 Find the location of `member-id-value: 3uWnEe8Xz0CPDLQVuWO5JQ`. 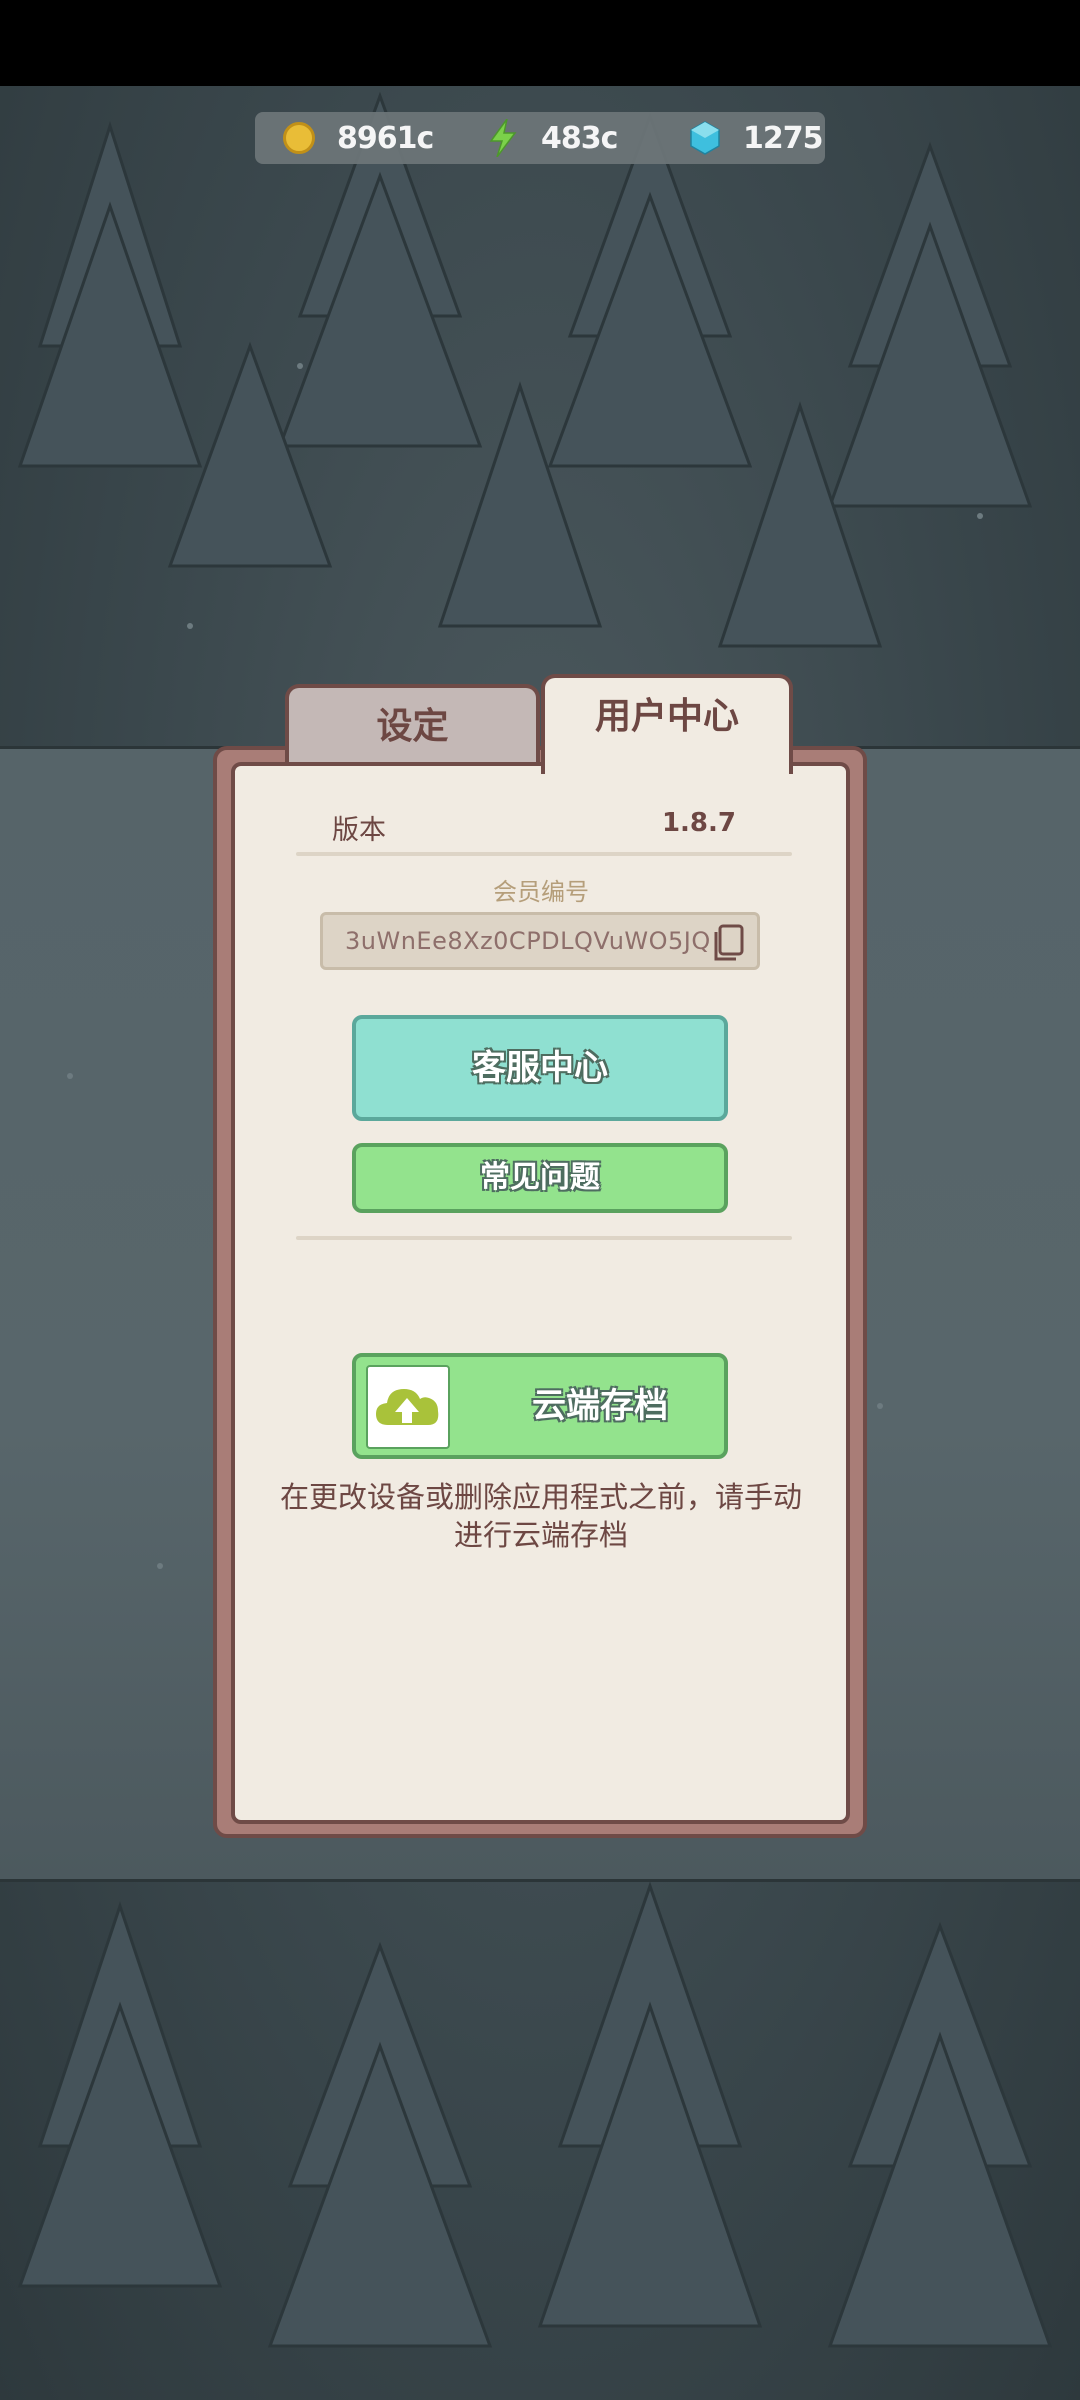

member-id-value: 3uWnEe8Xz0CPDLQVuWO5JQ is located at coordinates (528, 941).